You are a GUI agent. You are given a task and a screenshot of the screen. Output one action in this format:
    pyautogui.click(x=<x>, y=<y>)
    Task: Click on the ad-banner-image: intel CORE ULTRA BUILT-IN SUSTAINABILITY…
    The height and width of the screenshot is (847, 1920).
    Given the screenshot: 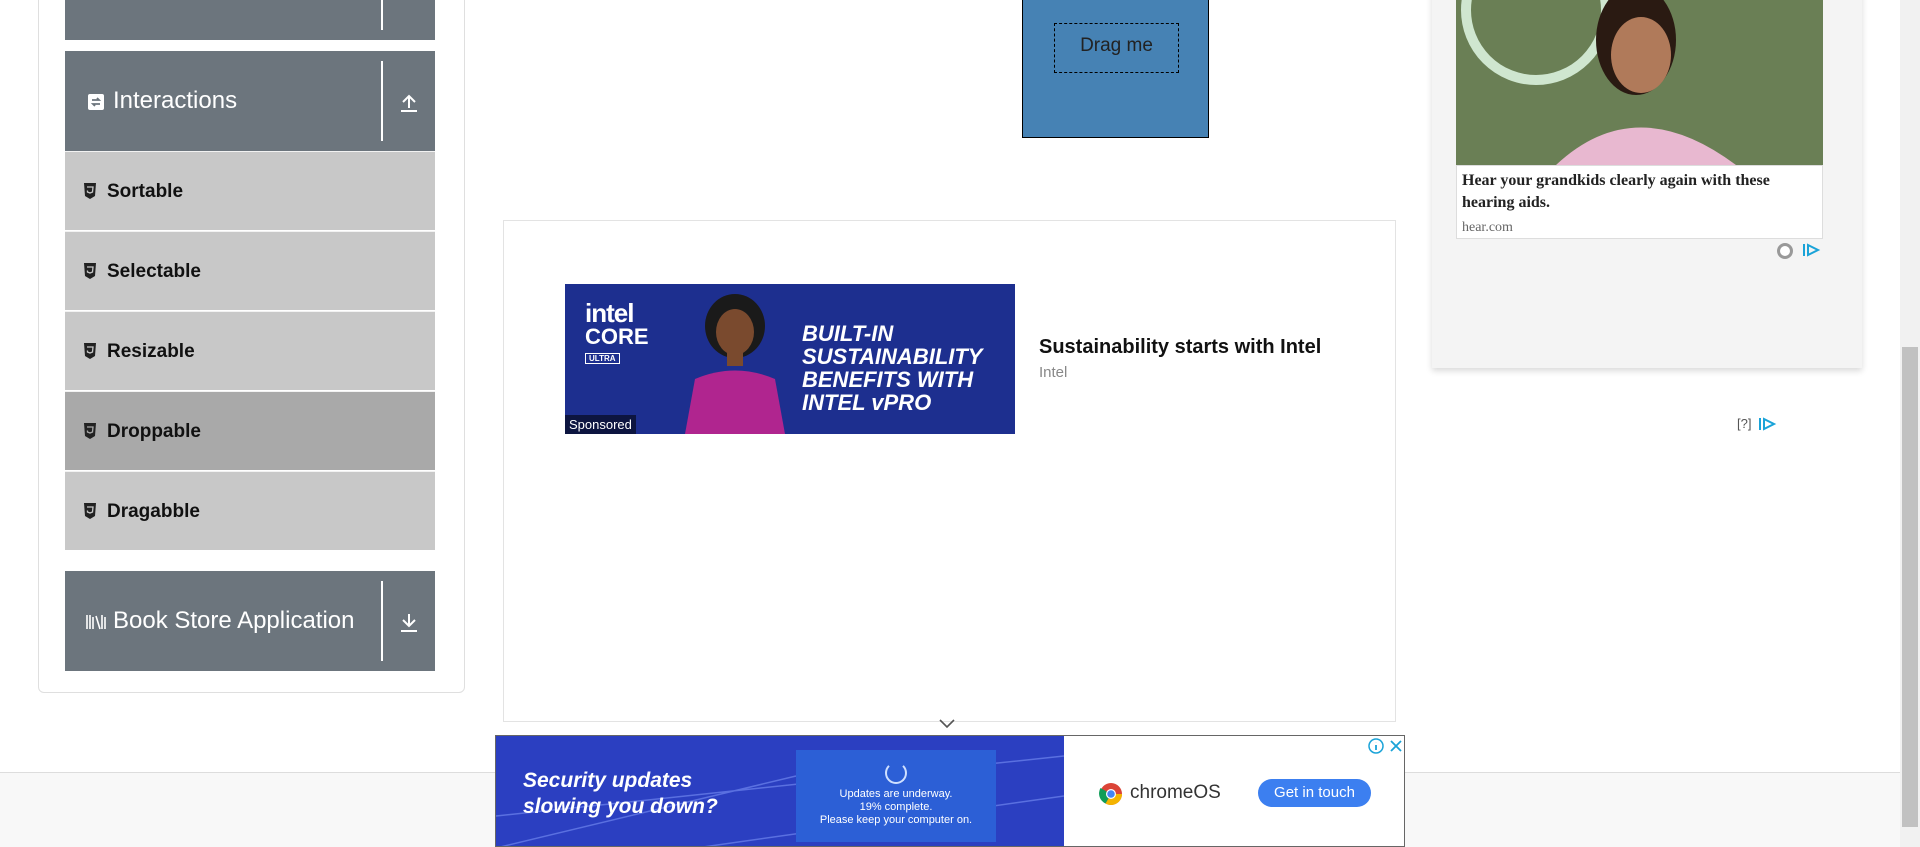 What is the action you would take?
    pyautogui.click(x=790, y=359)
    